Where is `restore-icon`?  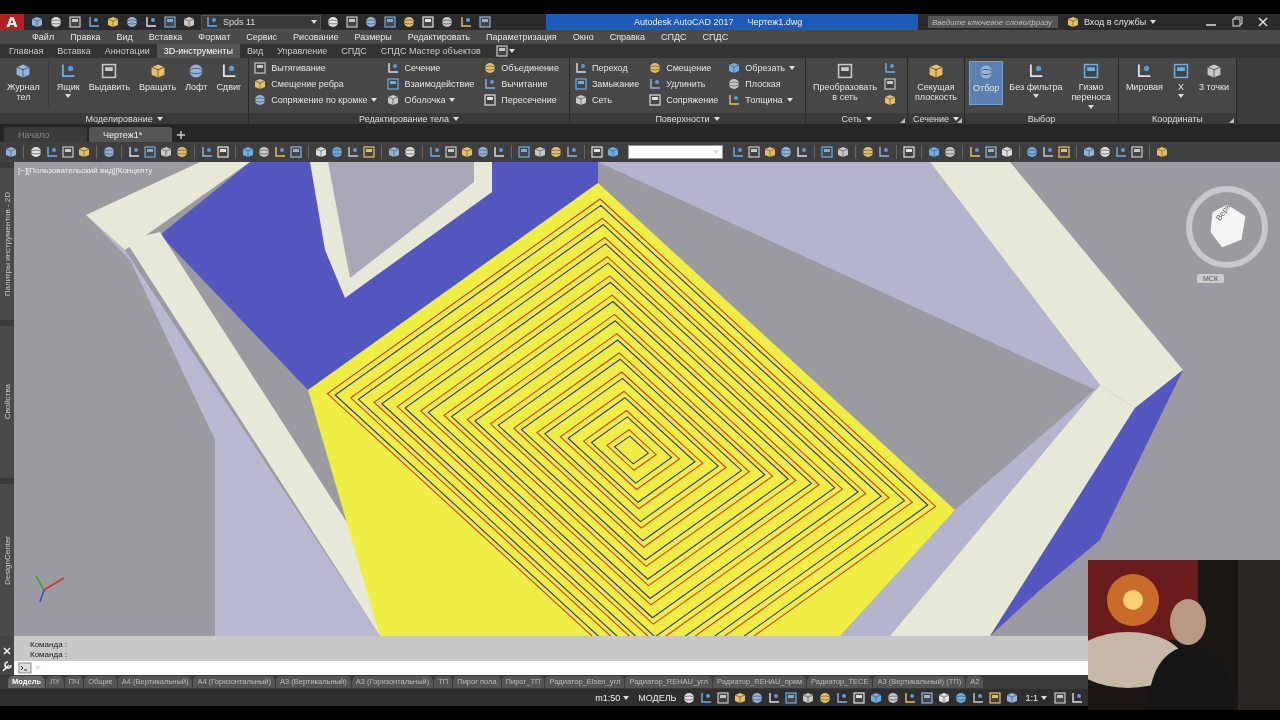
restore-icon is located at coordinates (1237, 22).